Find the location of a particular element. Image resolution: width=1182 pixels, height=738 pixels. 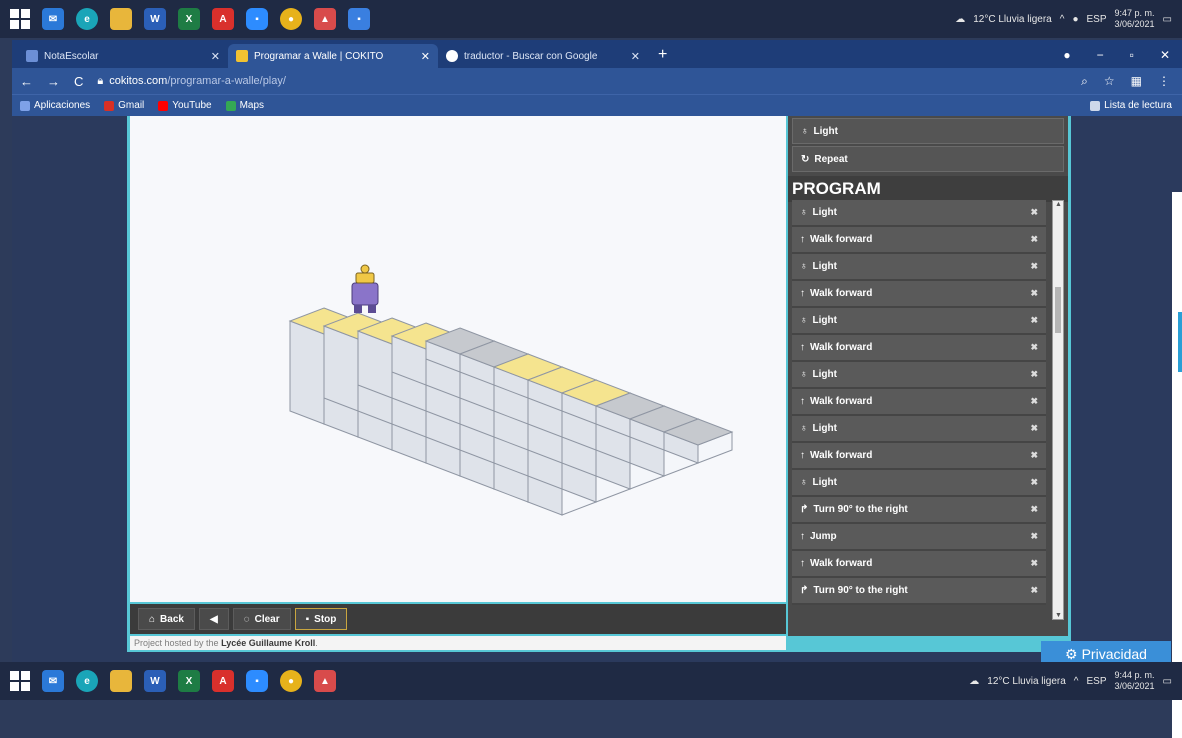

star-icon: ☆ is located at coordinates (1109, 81).